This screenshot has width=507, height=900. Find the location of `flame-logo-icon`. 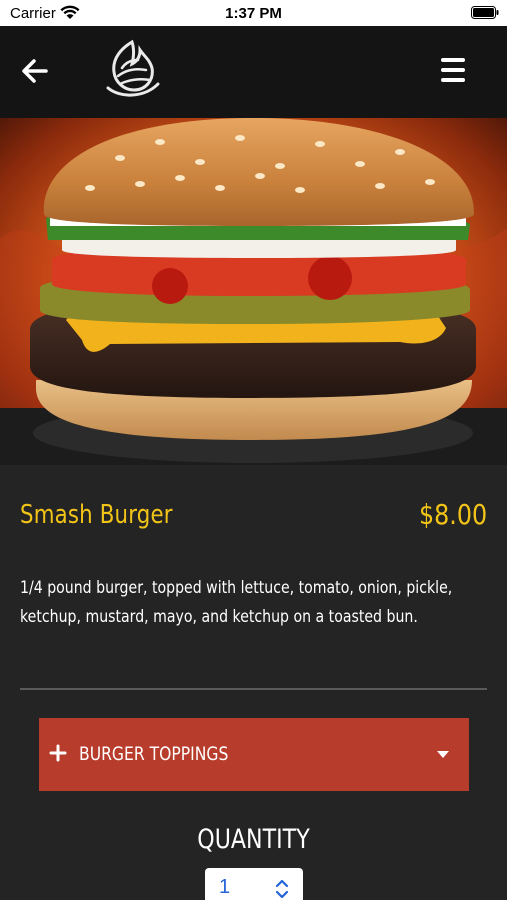

flame-logo-icon is located at coordinates (132, 70).